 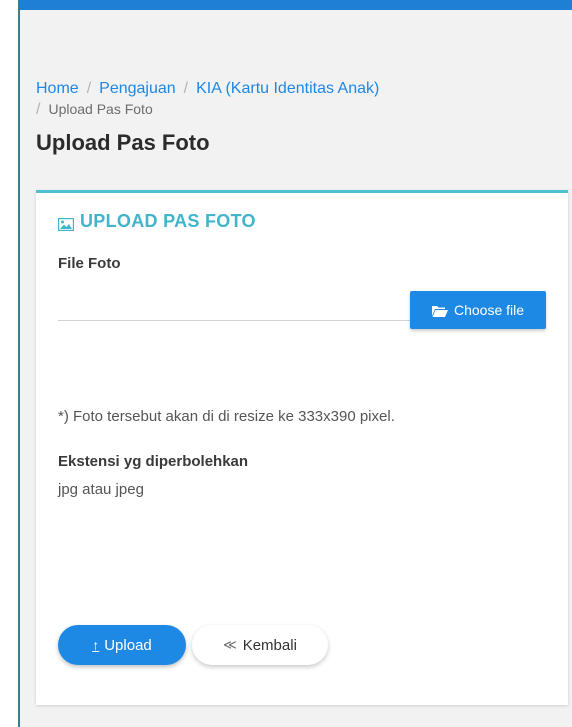 What do you see at coordinates (439, 310) in the screenshot?
I see `folder-open-icon` at bounding box center [439, 310].